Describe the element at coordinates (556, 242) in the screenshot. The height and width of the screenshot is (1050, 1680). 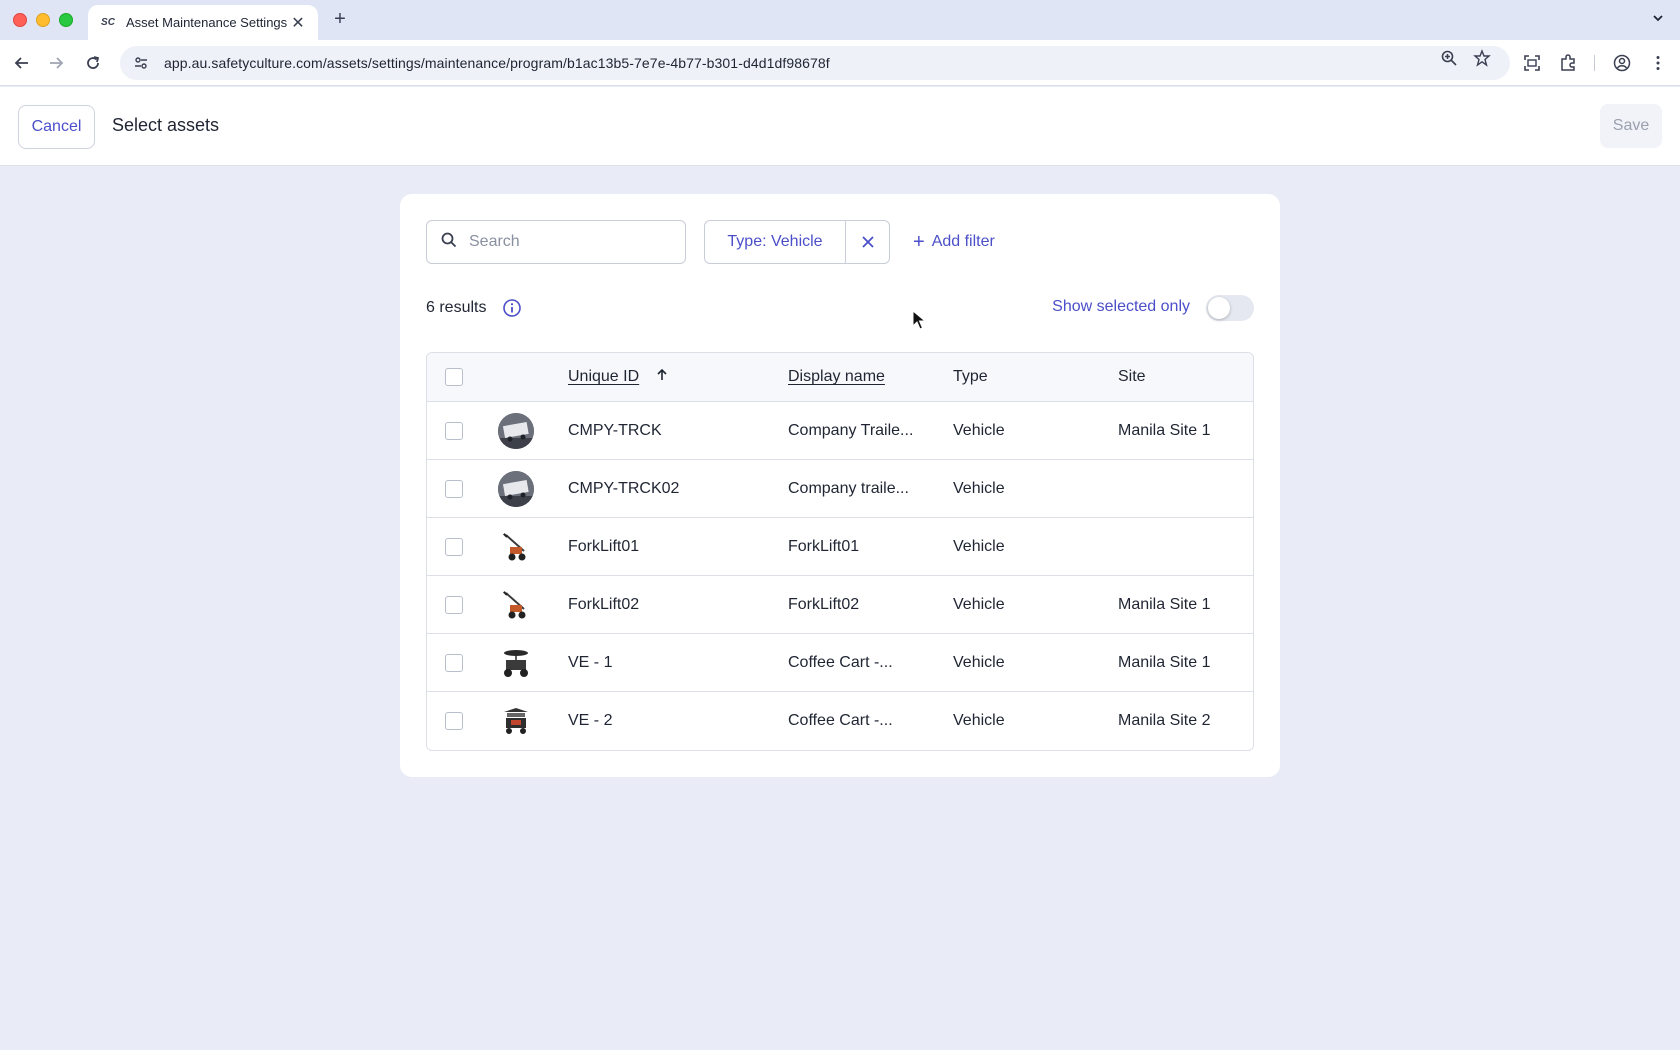
I see `search-input: Search` at that location.